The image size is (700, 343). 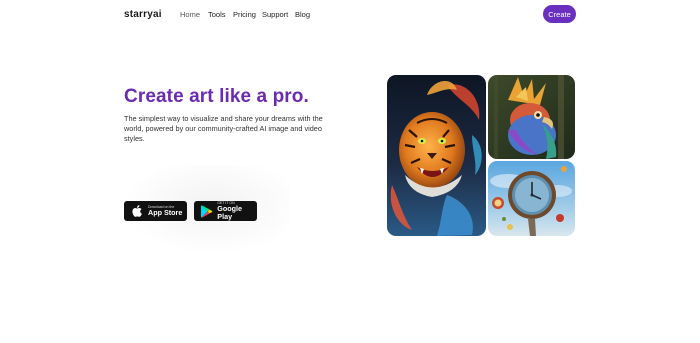 What do you see at coordinates (559, 14) in the screenshot?
I see `create-button: Create` at bounding box center [559, 14].